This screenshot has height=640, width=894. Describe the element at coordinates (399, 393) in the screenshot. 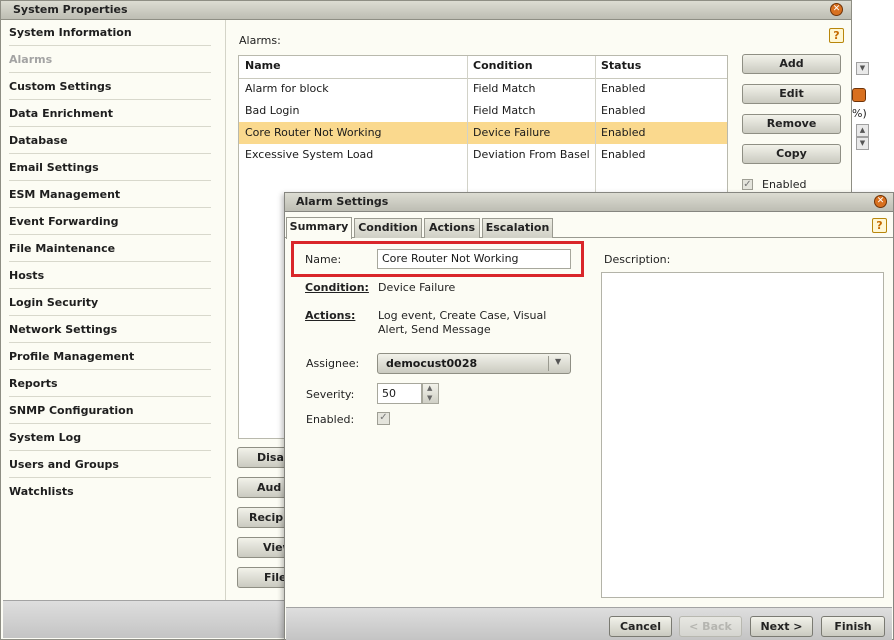

I see `severity-input: 50` at that location.